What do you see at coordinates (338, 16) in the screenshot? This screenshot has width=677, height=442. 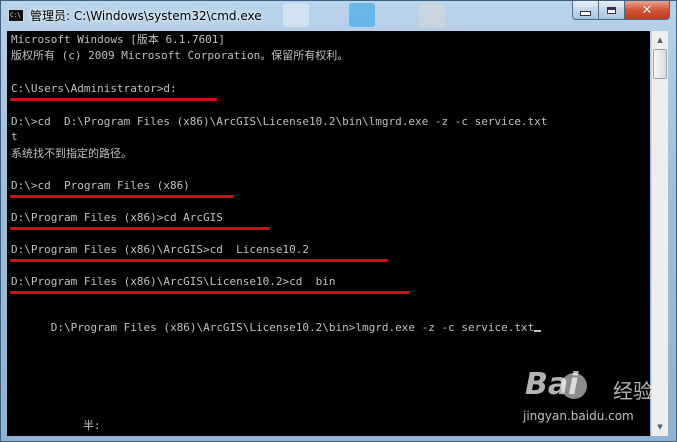 I see `title-bar: C:\ 管理员: C:\Windows\system32\cmd.exe ✕` at bounding box center [338, 16].